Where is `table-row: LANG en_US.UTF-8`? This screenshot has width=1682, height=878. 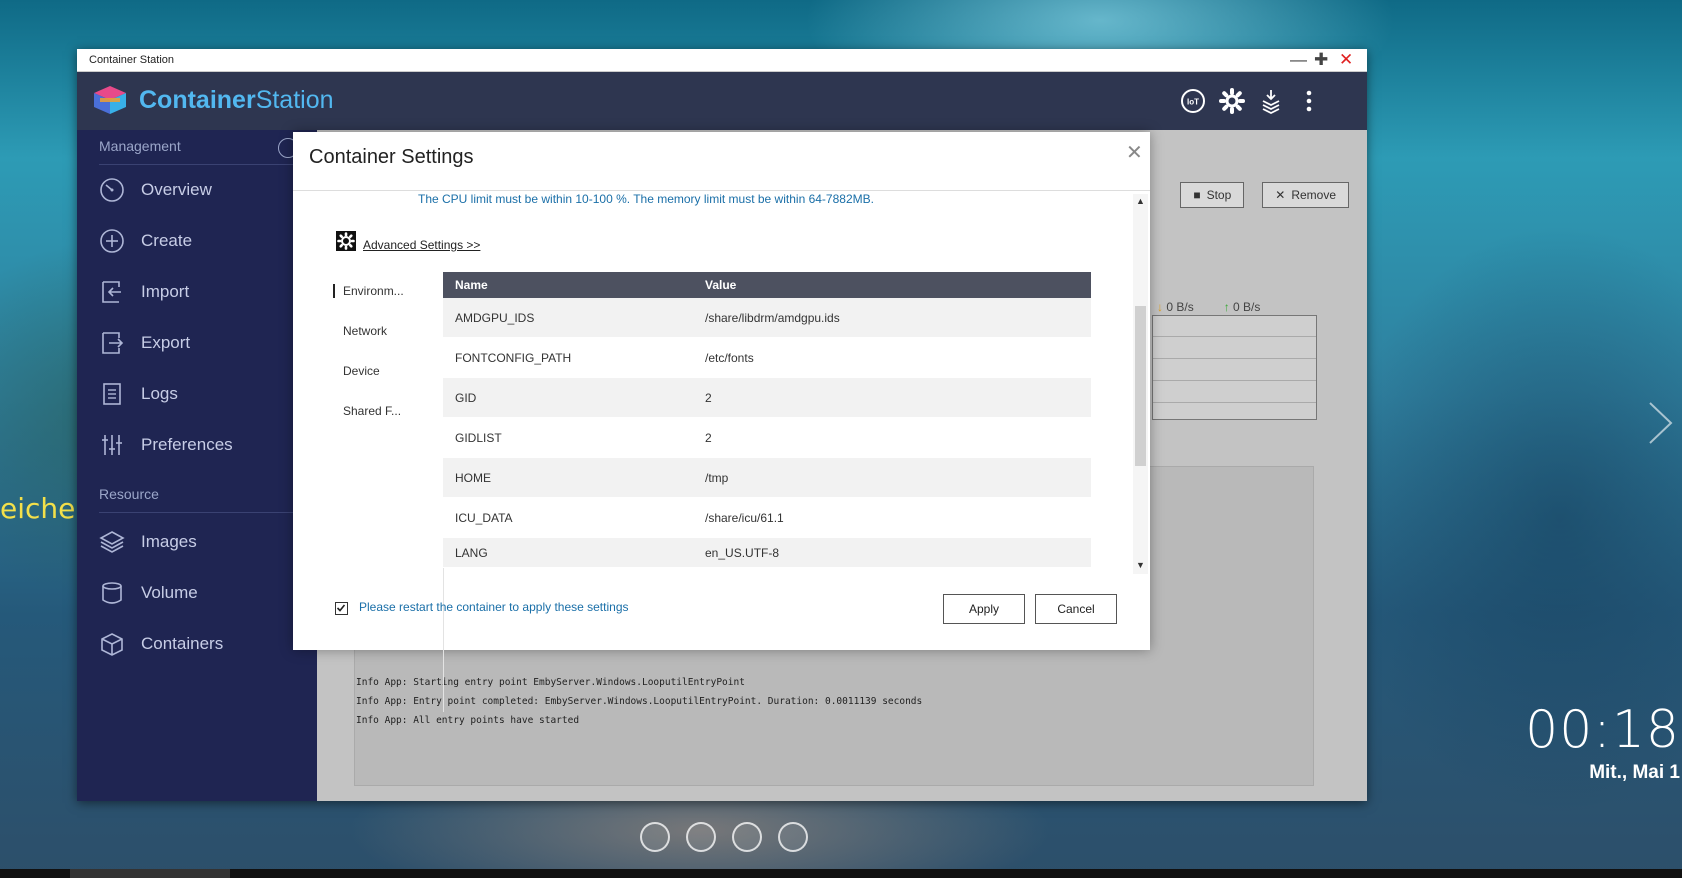 table-row: LANG en_US.UTF-8 is located at coordinates (767, 553).